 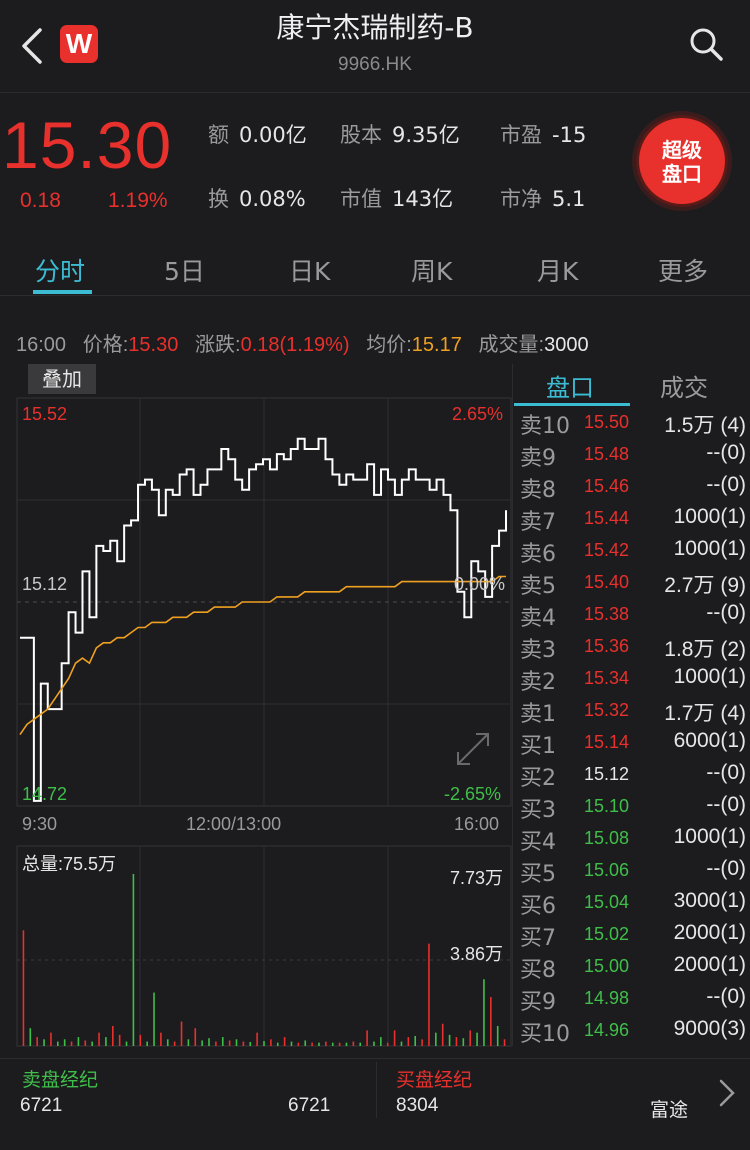 What do you see at coordinates (607, 646) in the screenshot?
I see `orderbook-price: 15.36` at bounding box center [607, 646].